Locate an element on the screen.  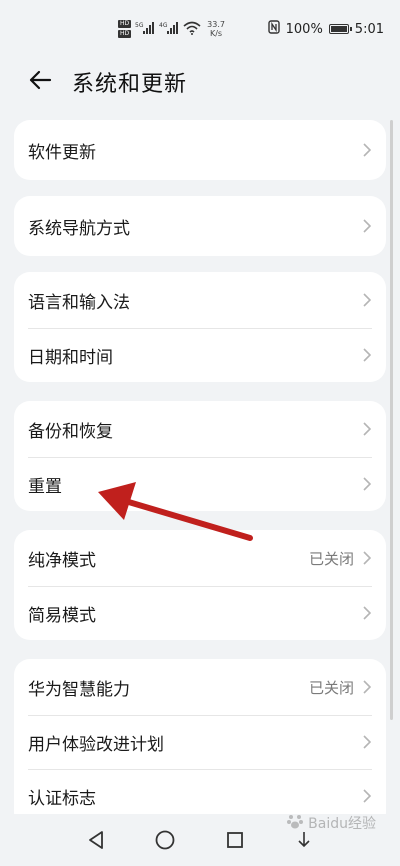
status-bar: HD HD 5G 4G 33.7 K/s 100% 5:01 is located at coordinates (200, 29).